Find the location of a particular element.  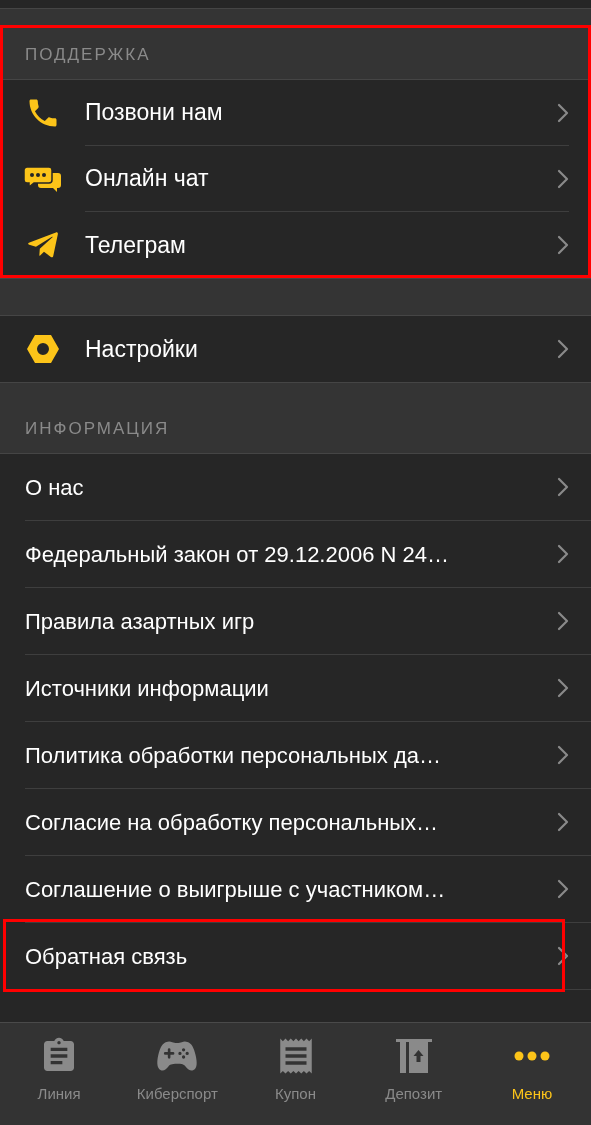

tab: Депозит is located at coordinates (413, 1080).